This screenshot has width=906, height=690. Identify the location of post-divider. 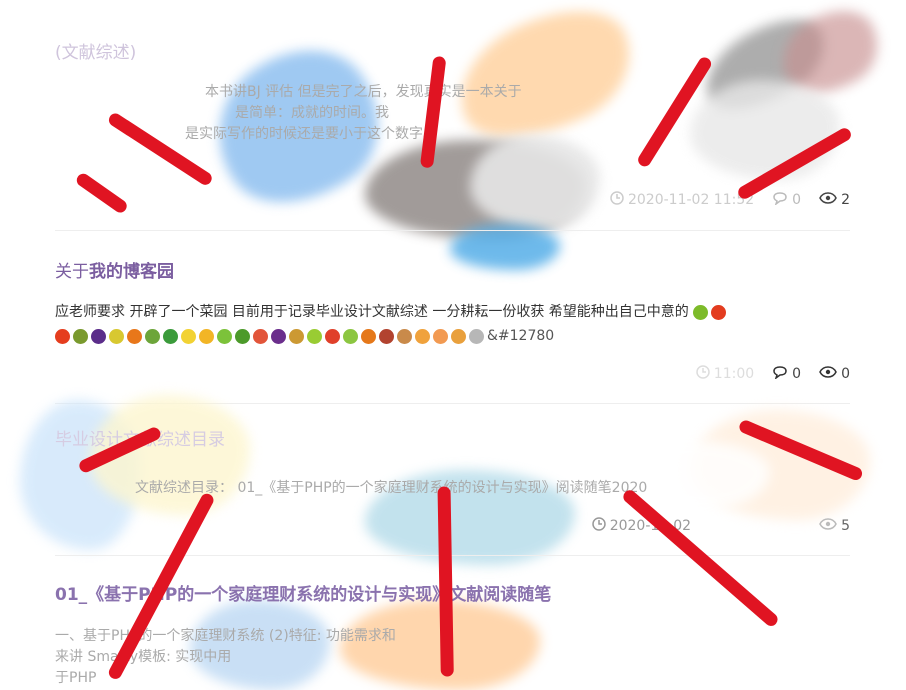
(452, 230).